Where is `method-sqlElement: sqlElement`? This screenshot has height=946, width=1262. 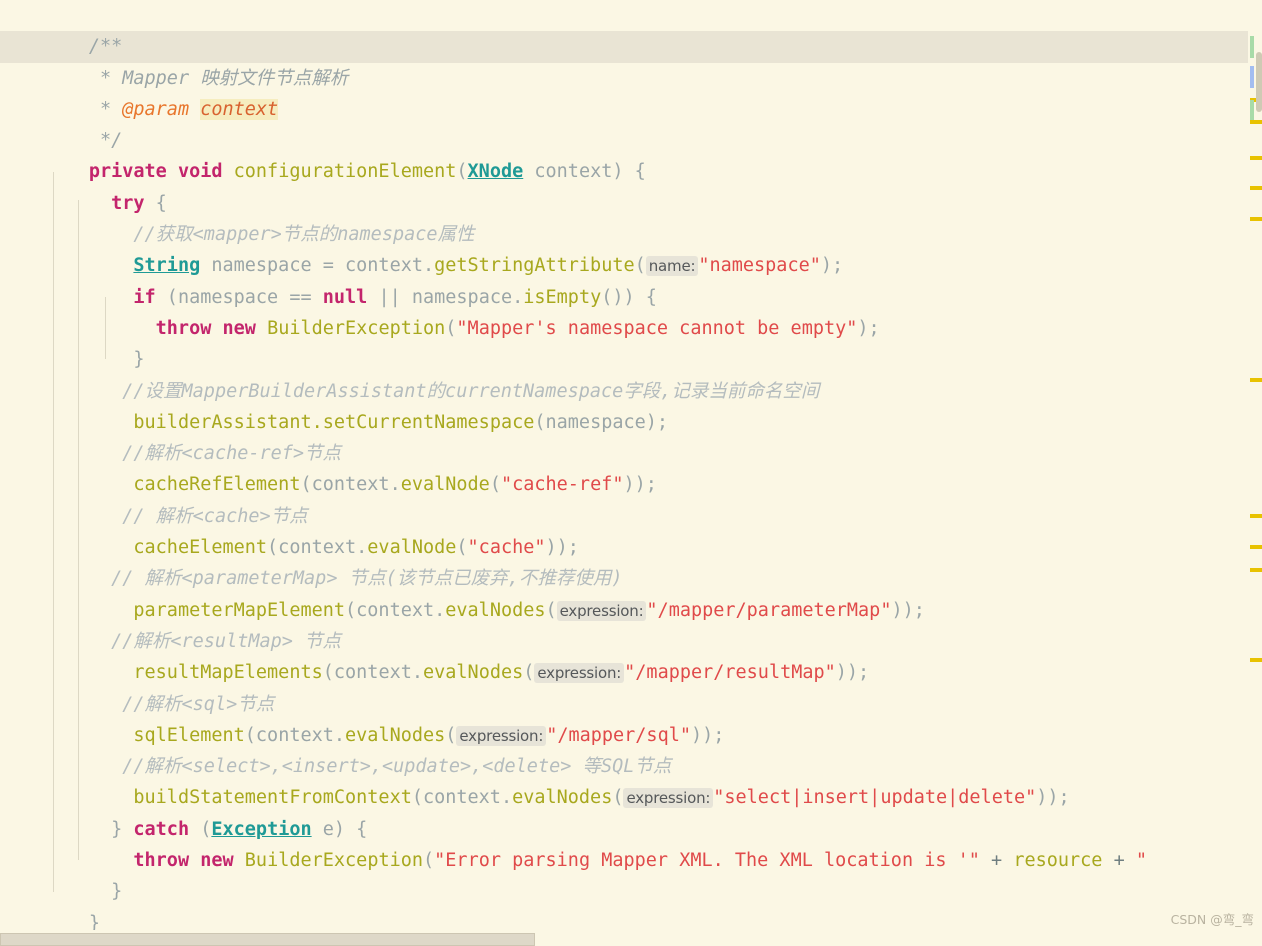 method-sqlElement: sqlElement is located at coordinates (189, 735).